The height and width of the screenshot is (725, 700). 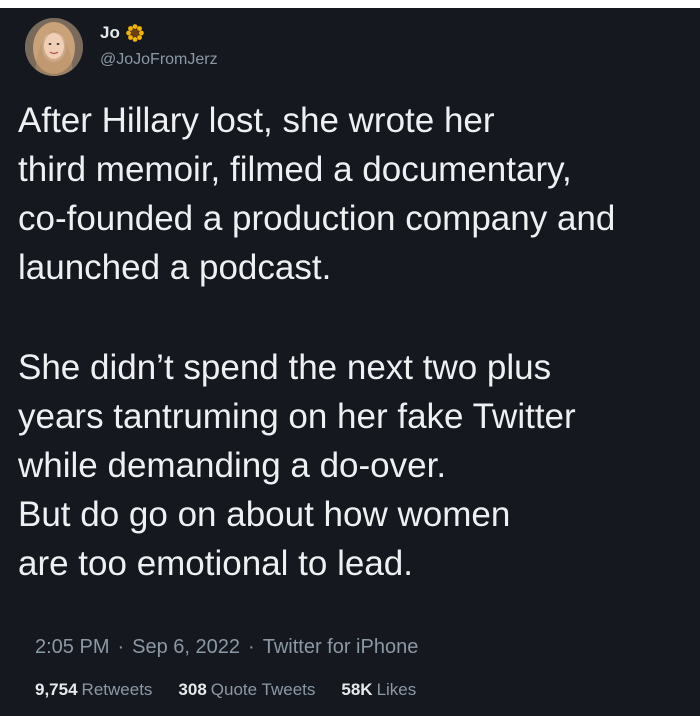 I want to click on quote-tweets-stat: 308 Quote Tweets, so click(x=246, y=690).